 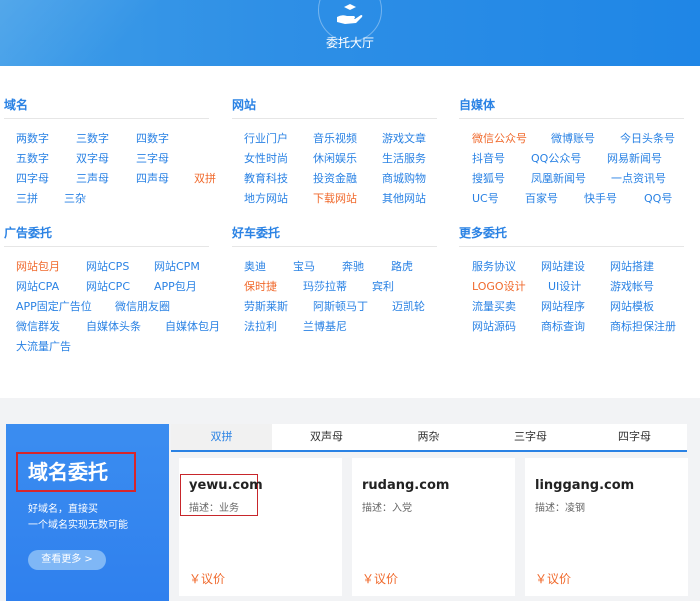 What do you see at coordinates (100, 33) in the screenshot?
I see `banner-decoration` at bounding box center [100, 33].